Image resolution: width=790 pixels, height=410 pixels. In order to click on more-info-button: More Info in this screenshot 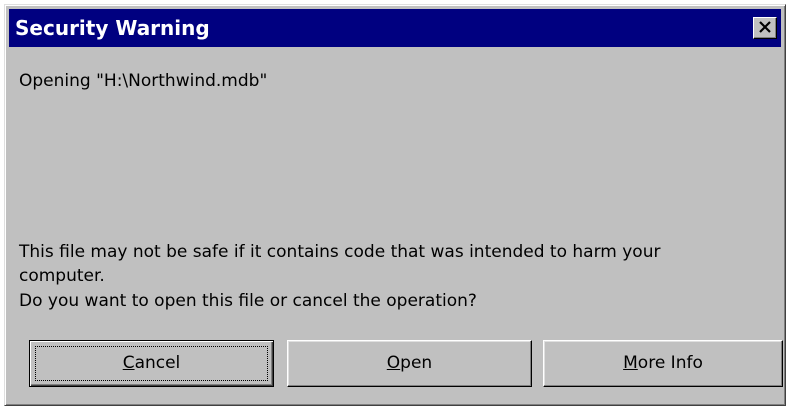, I will do `click(663, 363)`.